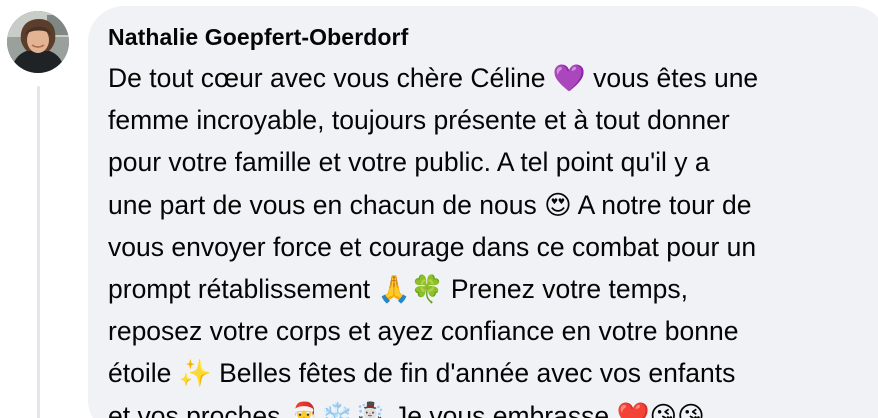 This screenshot has height=418, width=878. Describe the element at coordinates (38, 252) in the screenshot. I see `reply-thread-line` at that location.